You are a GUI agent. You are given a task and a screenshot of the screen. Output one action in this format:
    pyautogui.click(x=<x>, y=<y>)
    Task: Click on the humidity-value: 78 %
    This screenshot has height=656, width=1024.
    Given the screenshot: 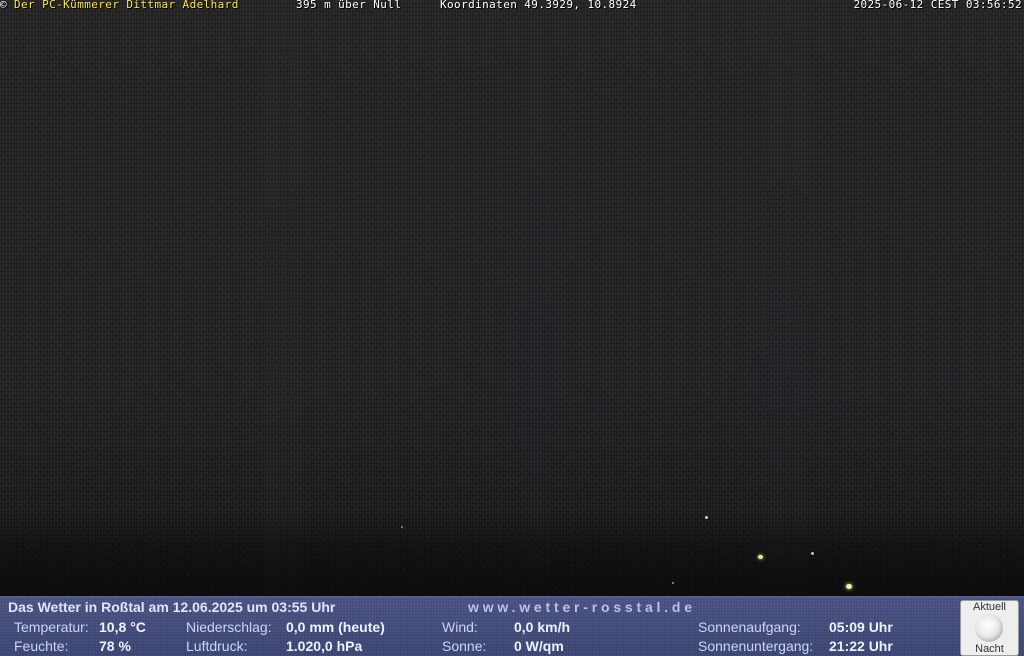 What is the action you would take?
    pyautogui.click(x=115, y=646)
    